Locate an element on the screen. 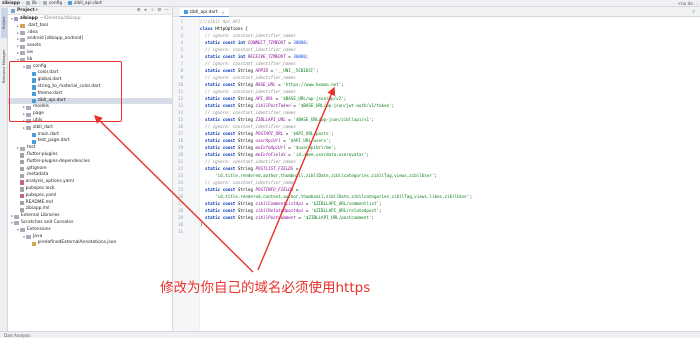 Image resolution: width=700 pixels, height=338 pixels. tree-item: pubspec.yaml is located at coordinates (90, 196).